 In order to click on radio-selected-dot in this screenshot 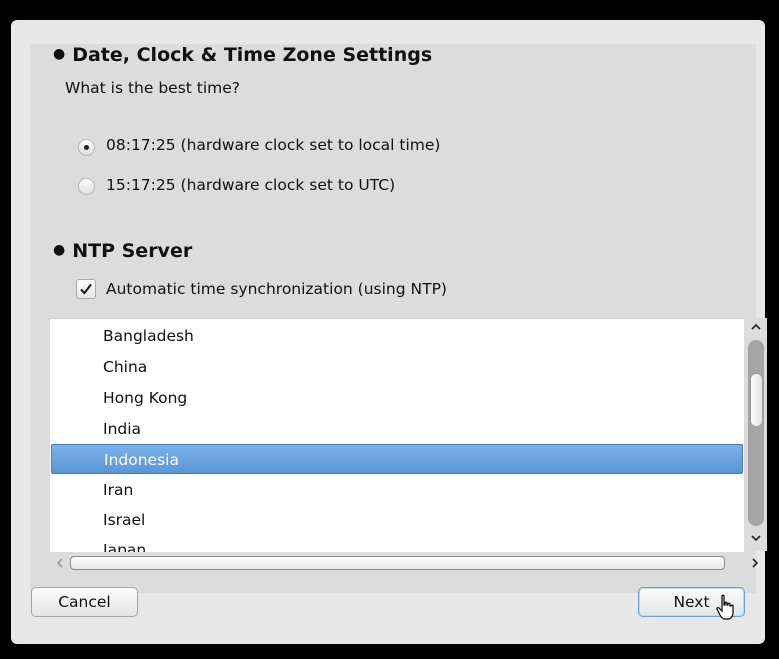, I will do `click(86, 147)`.